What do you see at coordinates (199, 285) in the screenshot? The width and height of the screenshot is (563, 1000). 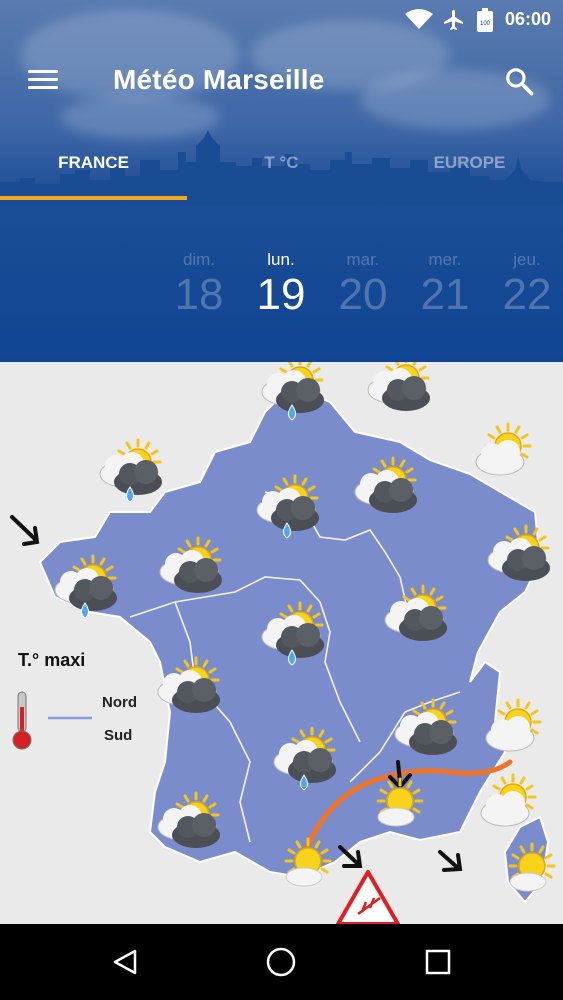 I see `day-item: dim. 18` at bounding box center [199, 285].